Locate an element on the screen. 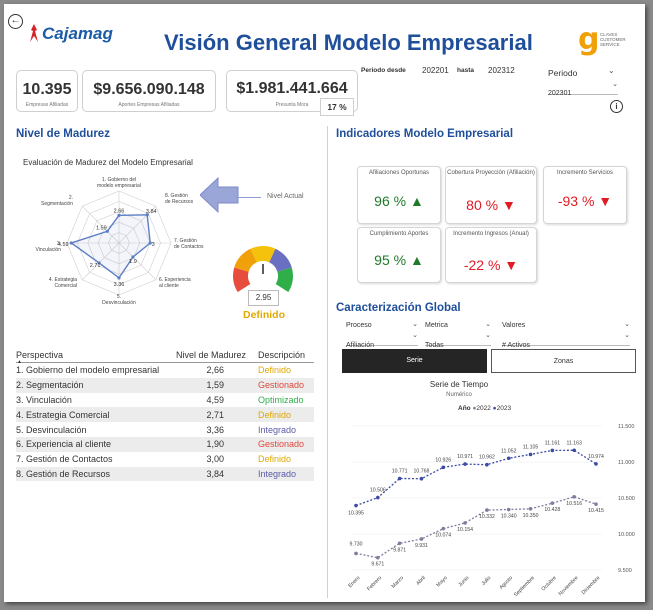 The image size is (653, 610). info-icon: i is located at coordinates (616, 106).